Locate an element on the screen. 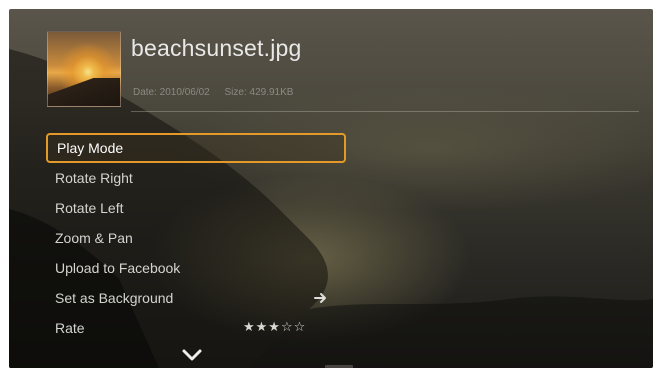  scroll-indicator is located at coordinates (339, 366).